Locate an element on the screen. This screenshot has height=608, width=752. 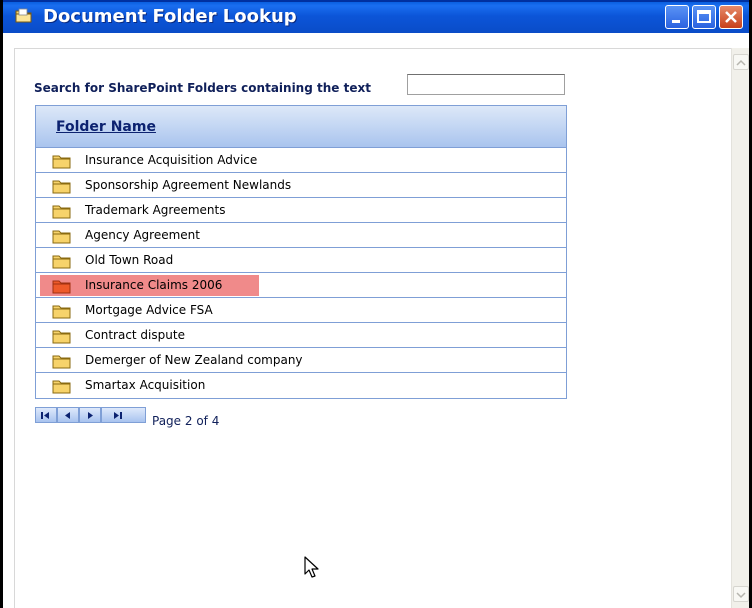
folder-row-label: Insurance Claims 2006 is located at coordinates (154, 285).